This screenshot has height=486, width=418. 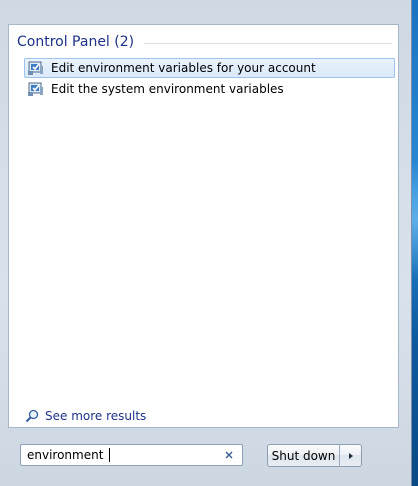 I want to click on see-more-results-link: See more results, so click(x=85, y=416).